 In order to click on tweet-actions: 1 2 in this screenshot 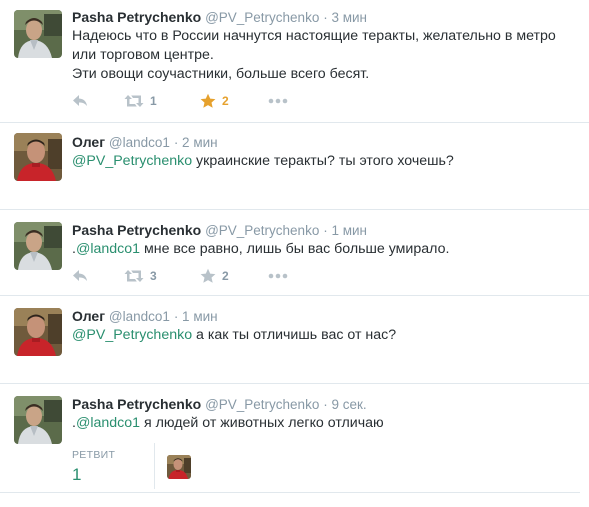, I will do `click(180, 101)`.